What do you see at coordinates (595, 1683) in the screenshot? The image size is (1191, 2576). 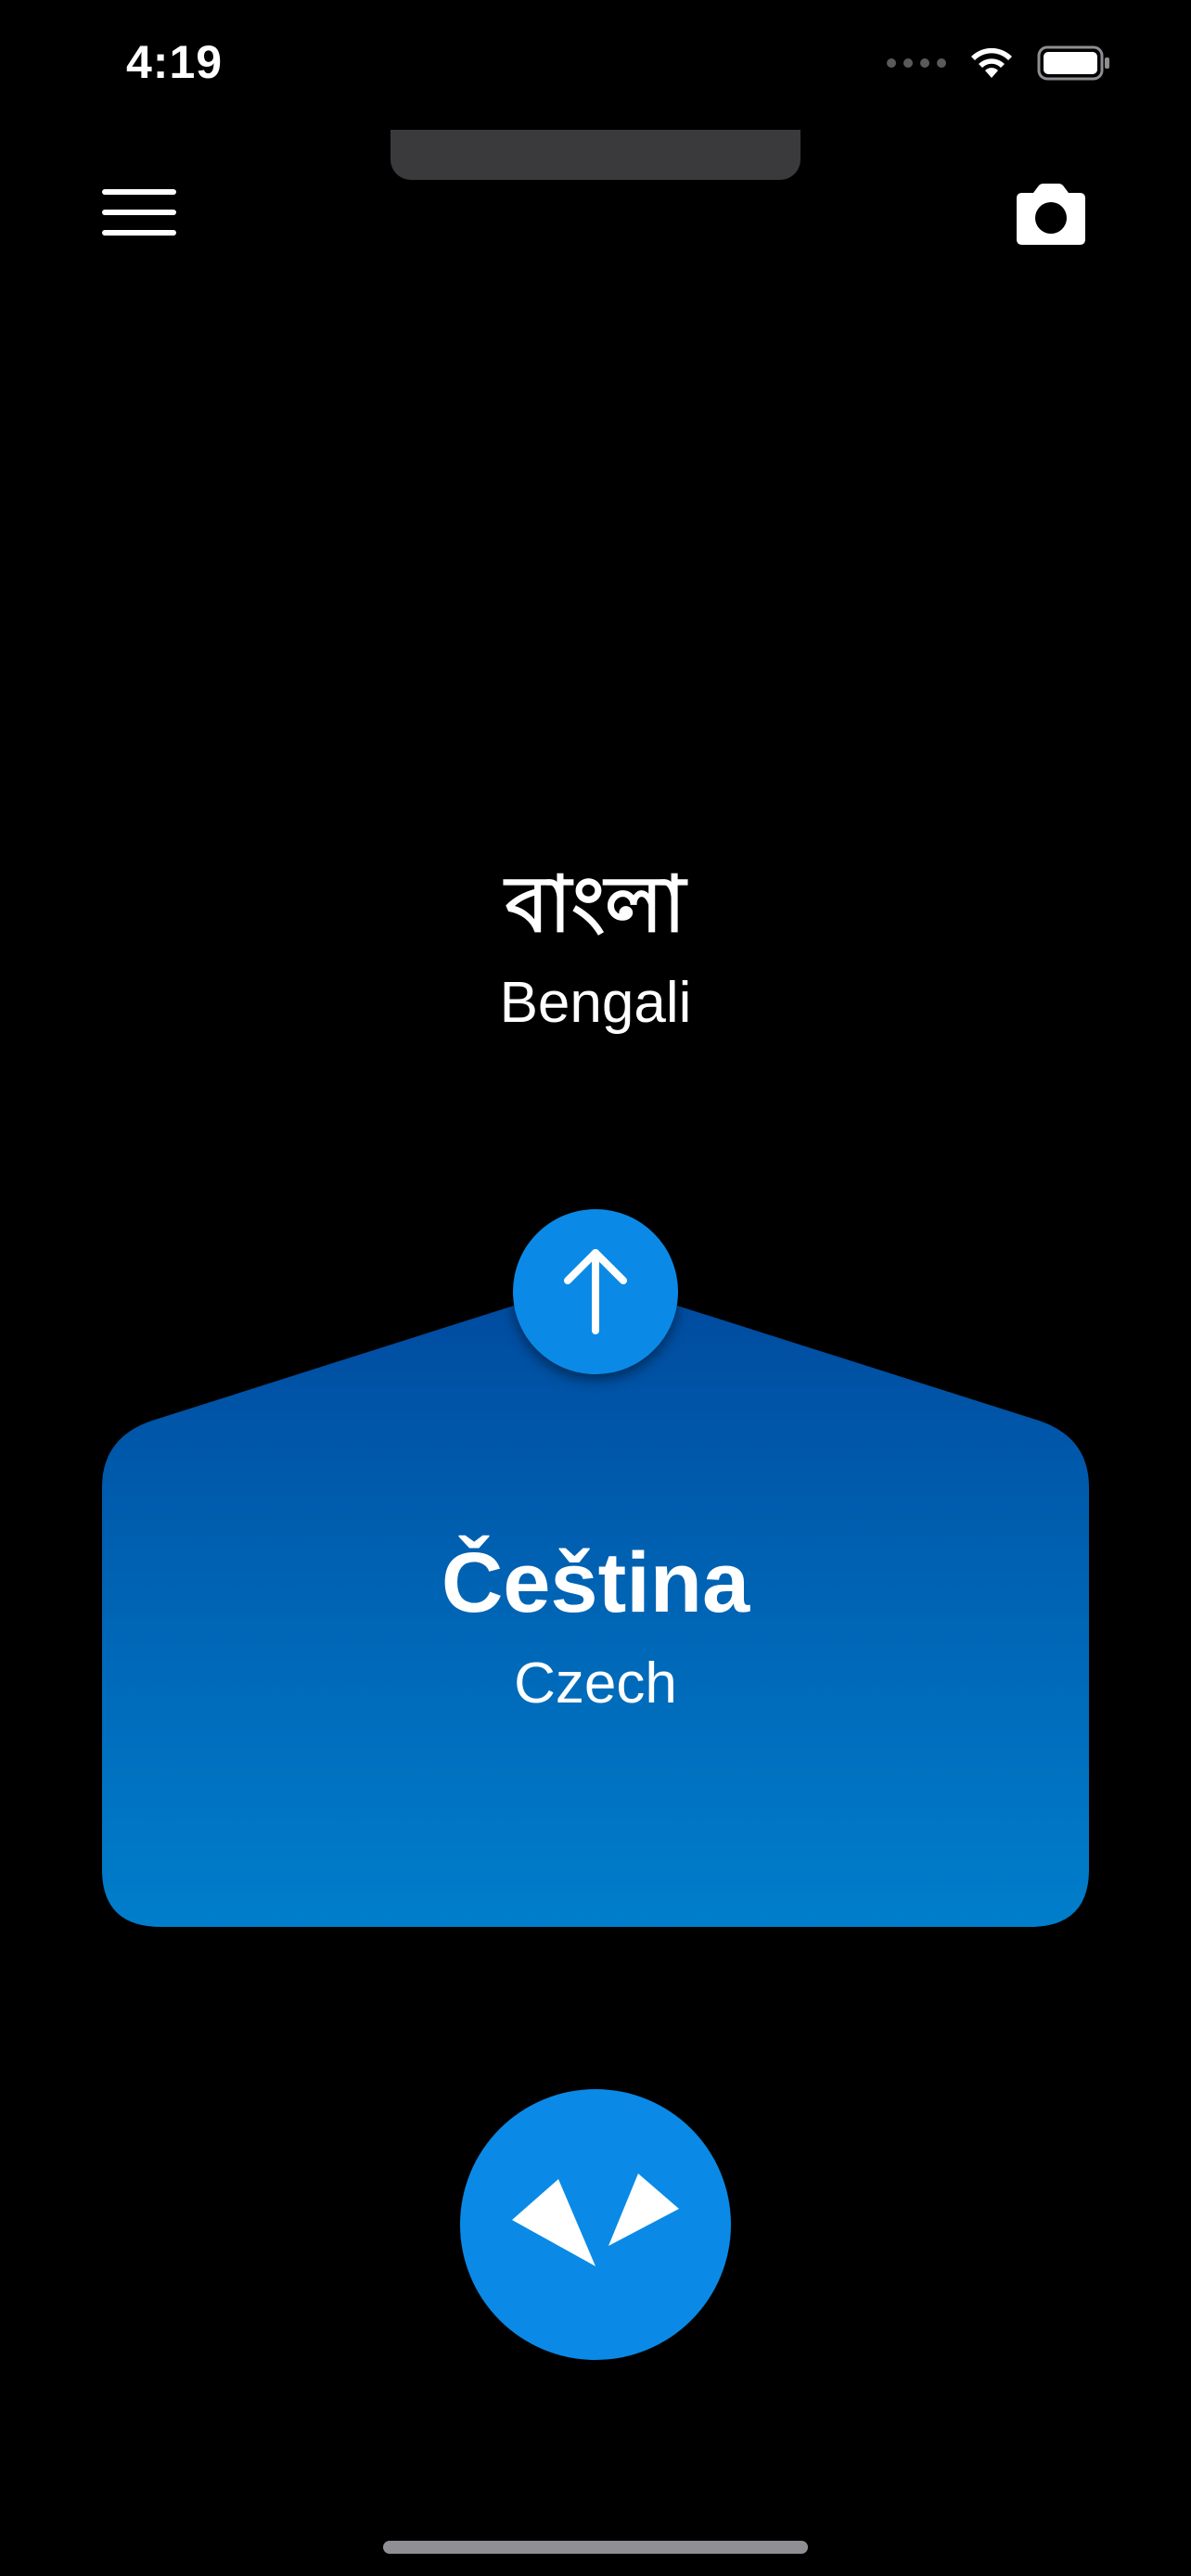 I see `target-language-english-name: Czech` at bounding box center [595, 1683].